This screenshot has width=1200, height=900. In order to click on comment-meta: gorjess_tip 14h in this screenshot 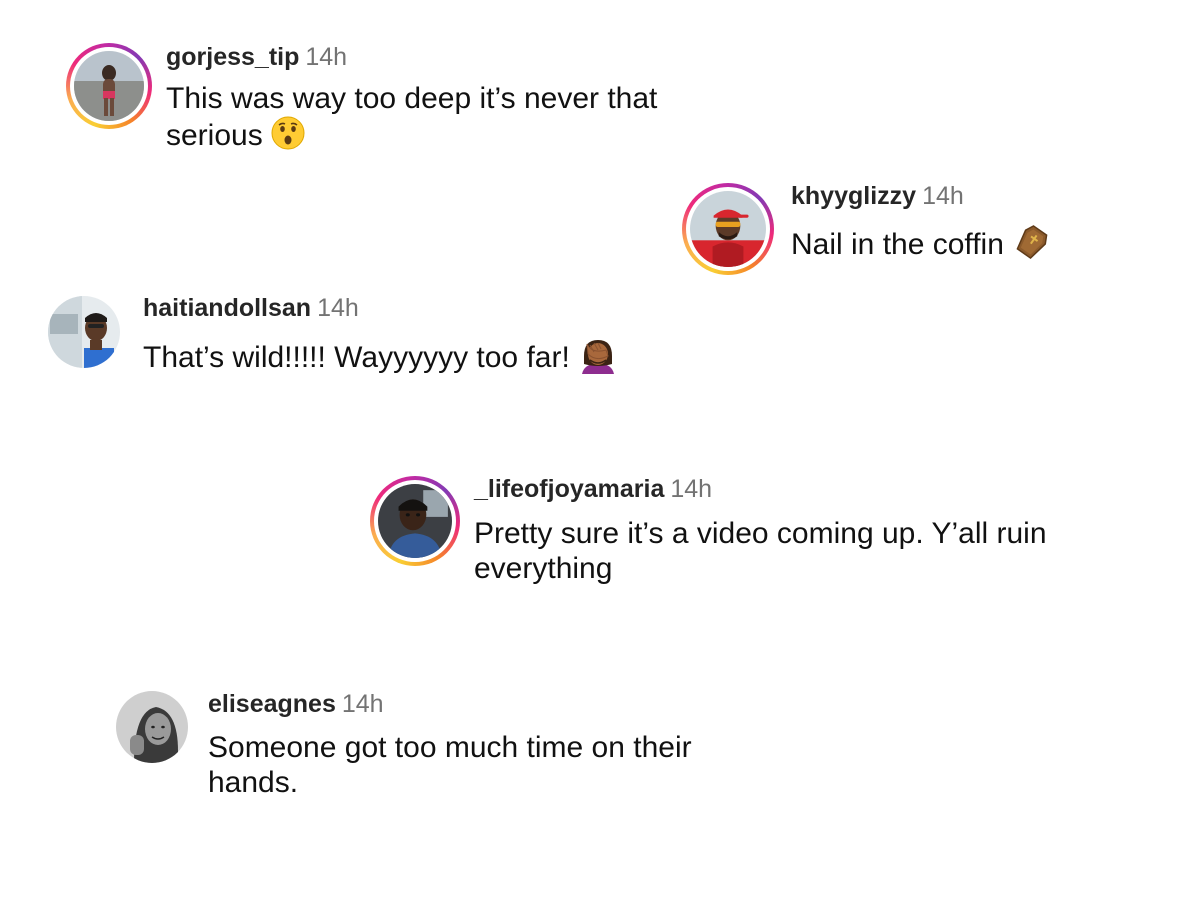, I will do `click(256, 57)`.